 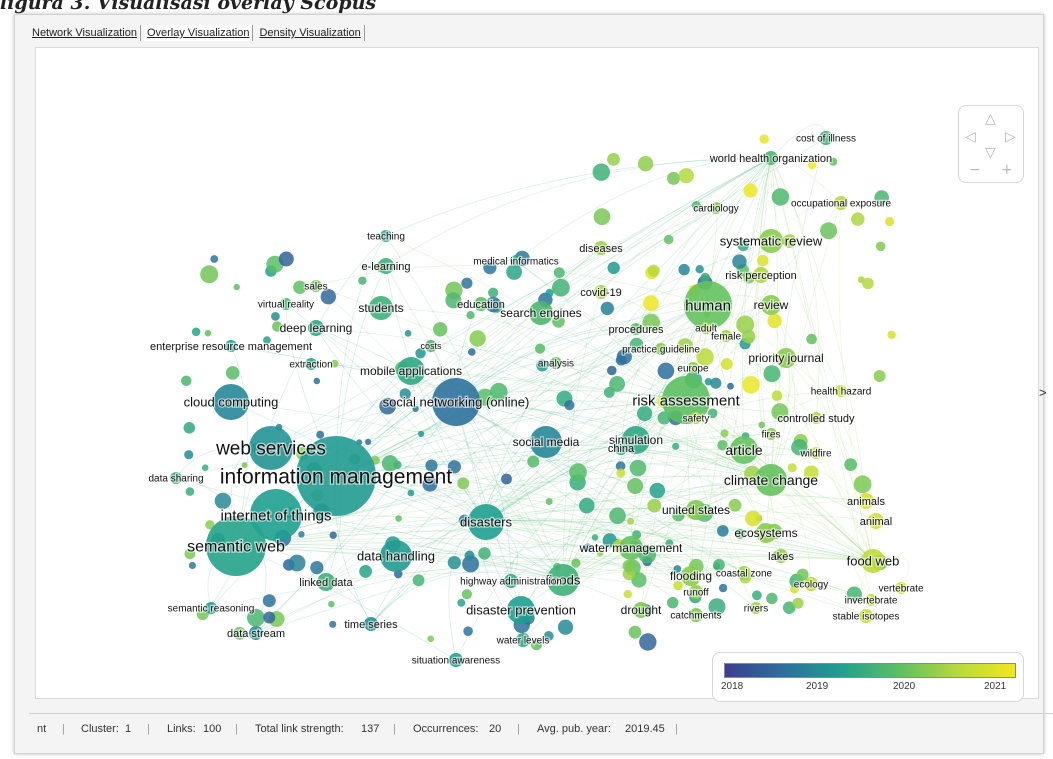 What do you see at coordinates (744, 450) in the screenshot?
I see `term-label: article` at bounding box center [744, 450].